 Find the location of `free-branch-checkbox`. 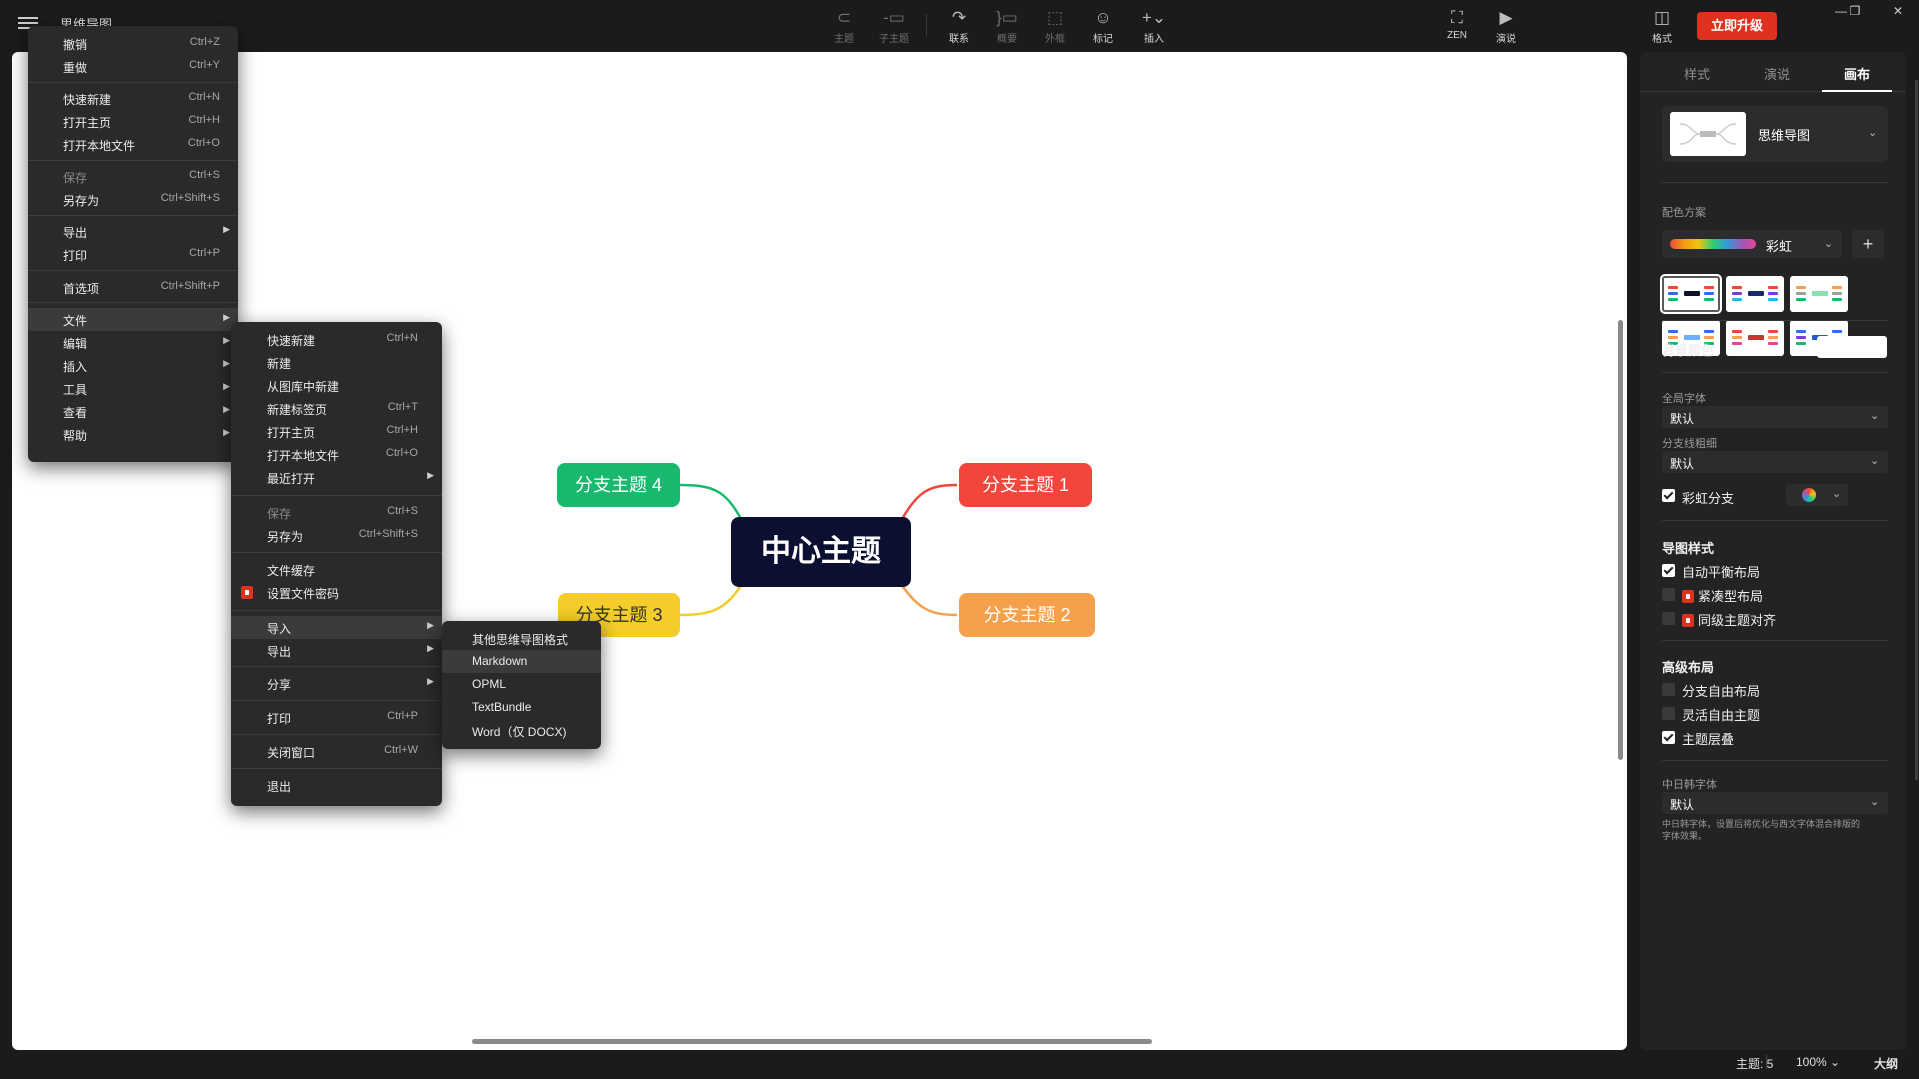

free-branch-checkbox is located at coordinates (1668, 689).